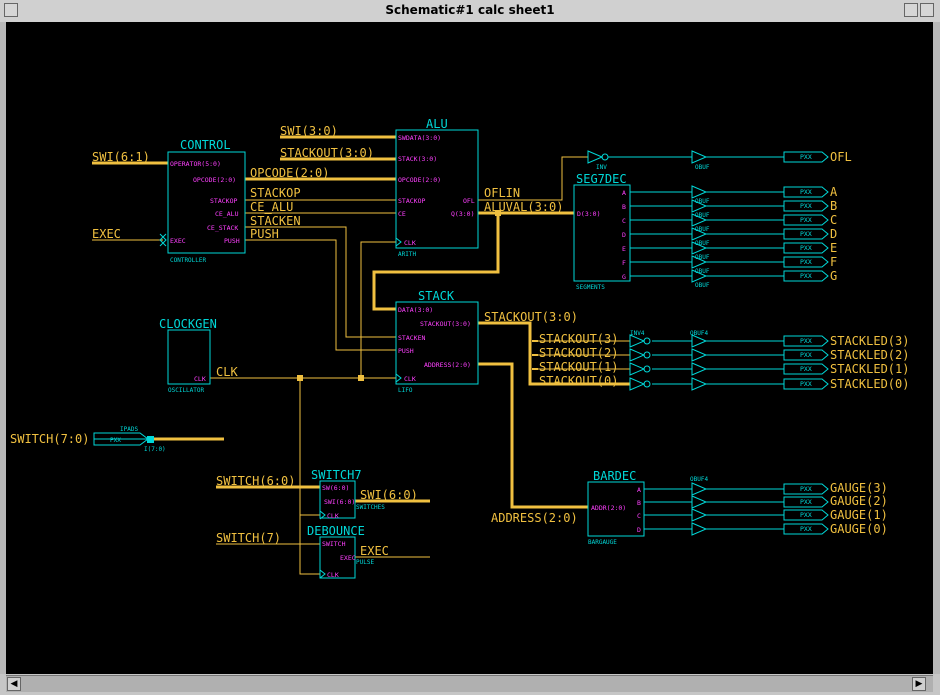 This screenshot has height=695, width=940. Describe the element at coordinates (445, 324) in the screenshot. I see `pin-stack-stackout: STACKOUT(3:0)` at that location.